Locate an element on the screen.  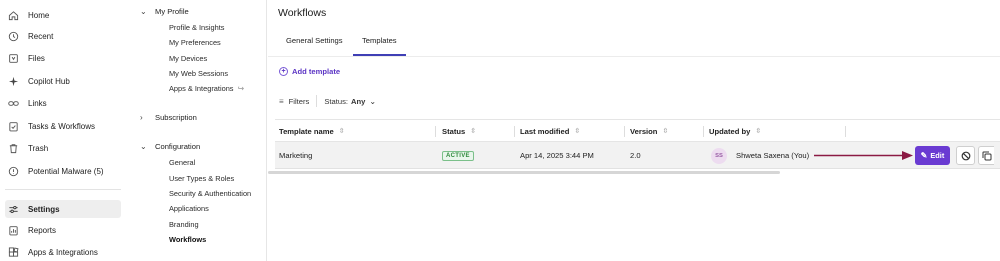
nav-item-links: Links is located at coordinates (63, 103).